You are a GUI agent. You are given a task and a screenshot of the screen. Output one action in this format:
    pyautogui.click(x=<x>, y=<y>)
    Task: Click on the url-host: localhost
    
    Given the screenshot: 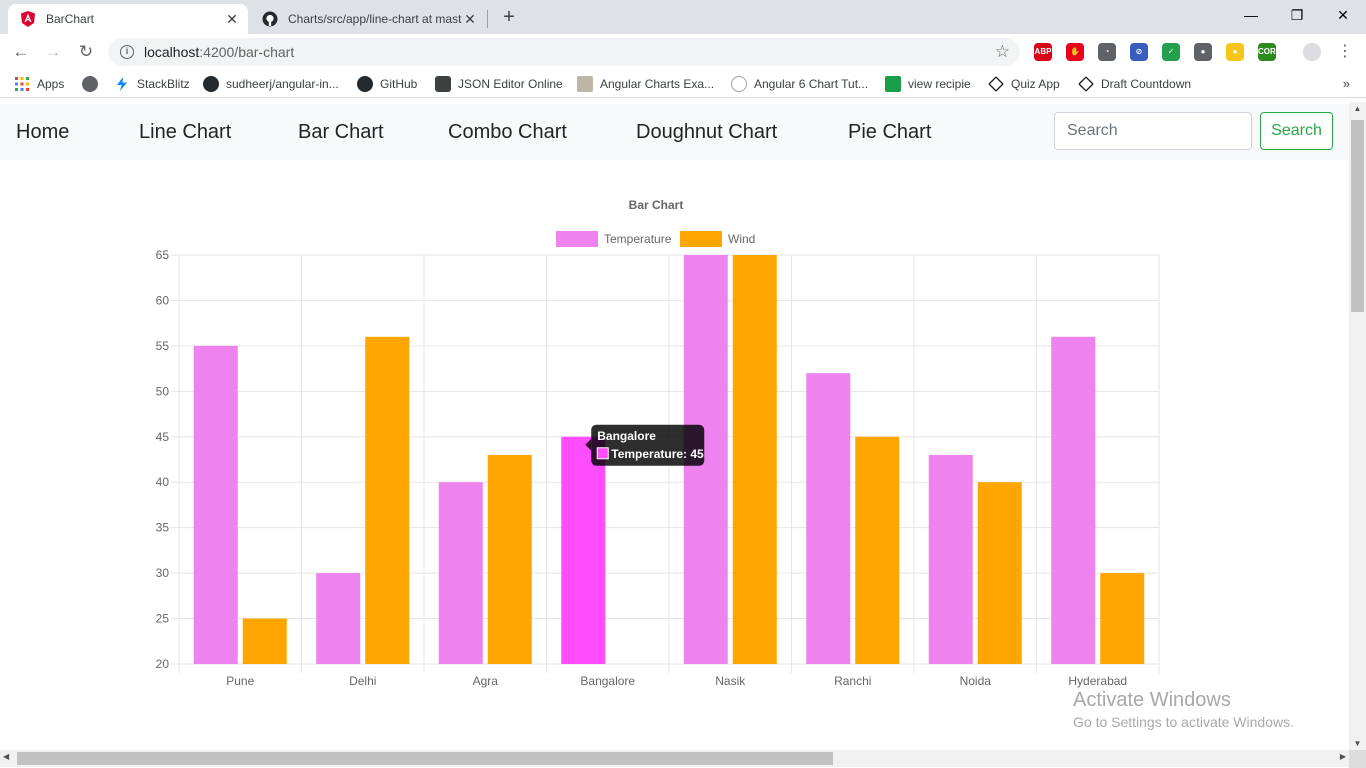 What is the action you would take?
    pyautogui.click(x=172, y=52)
    